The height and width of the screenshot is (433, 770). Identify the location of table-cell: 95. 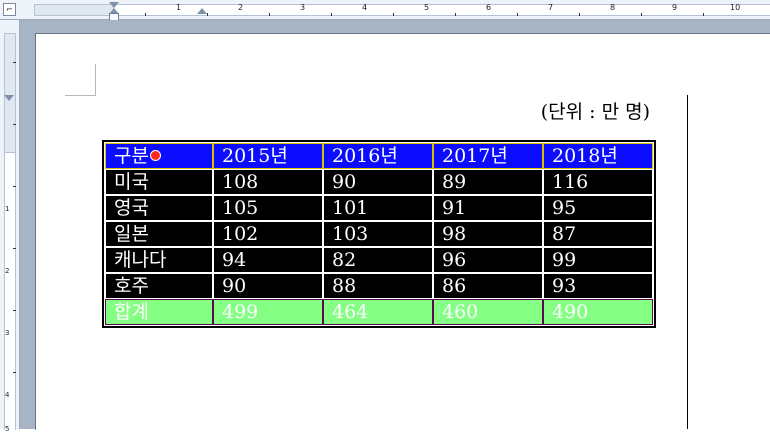
(598, 208).